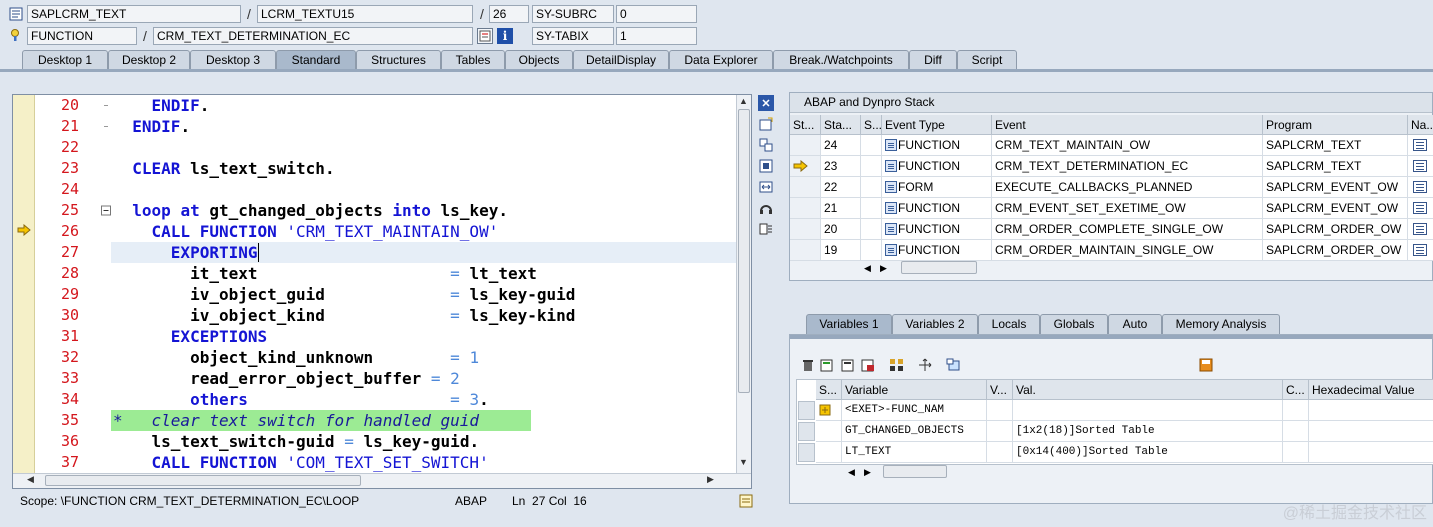 Image resolution: width=1433 pixels, height=527 pixels. Describe the element at coordinates (744, 251) in the screenshot. I see `editor-vscroll-thumb` at that location.